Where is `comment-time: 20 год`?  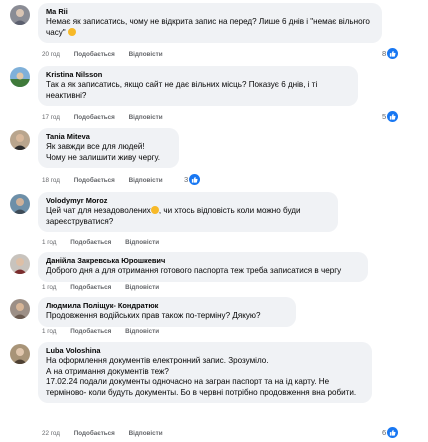
comment-time: 20 год is located at coordinates (51, 54).